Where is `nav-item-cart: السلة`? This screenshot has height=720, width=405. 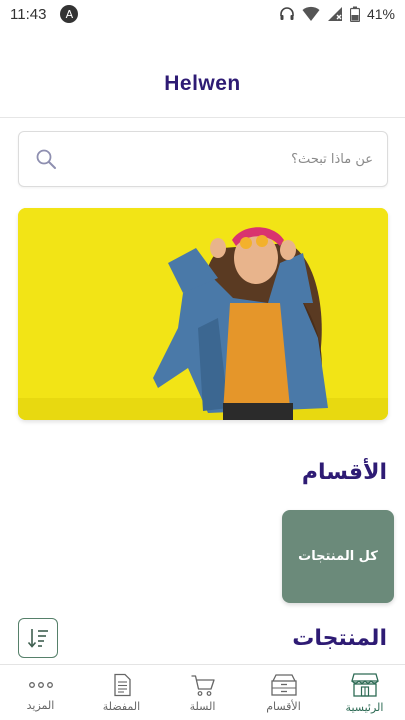
nav-item-cart: السلة is located at coordinates (202, 692).